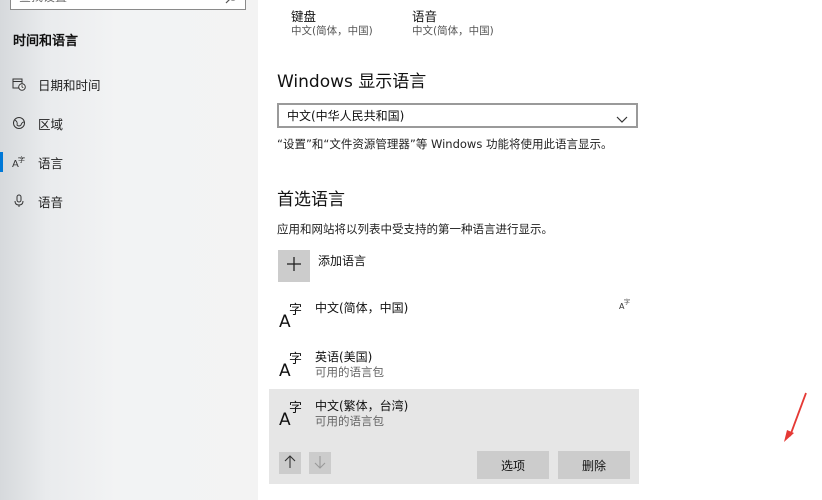 The height and width of the screenshot is (500, 822). Describe the element at coordinates (51, 202) in the screenshot. I see `sidebar-item-label: 语音` at that location.